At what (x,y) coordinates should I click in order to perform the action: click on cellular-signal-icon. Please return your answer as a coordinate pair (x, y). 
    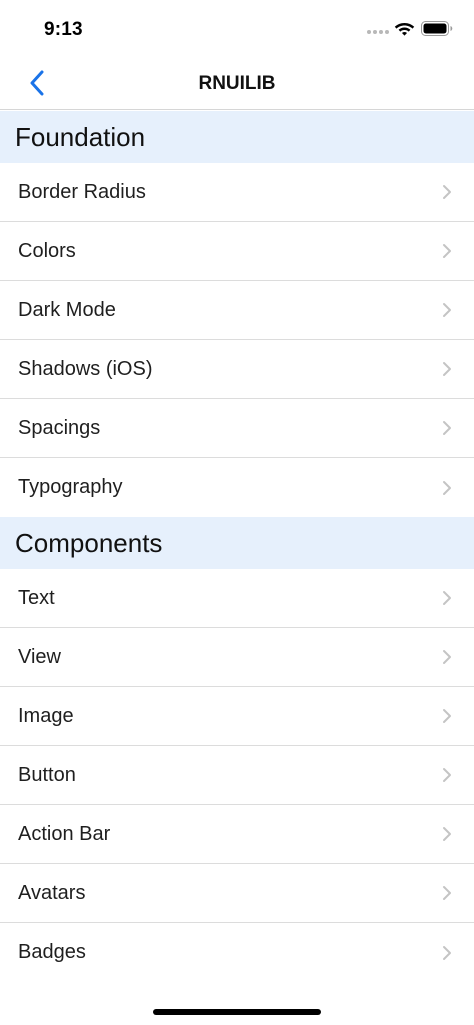
    Looking at the image, I should click on (378, 32).